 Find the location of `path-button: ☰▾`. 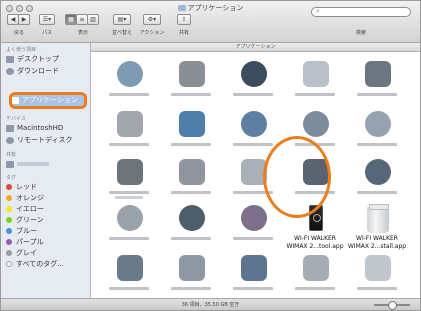

path-button: ☰▾ is located at coordinates (47, 19).